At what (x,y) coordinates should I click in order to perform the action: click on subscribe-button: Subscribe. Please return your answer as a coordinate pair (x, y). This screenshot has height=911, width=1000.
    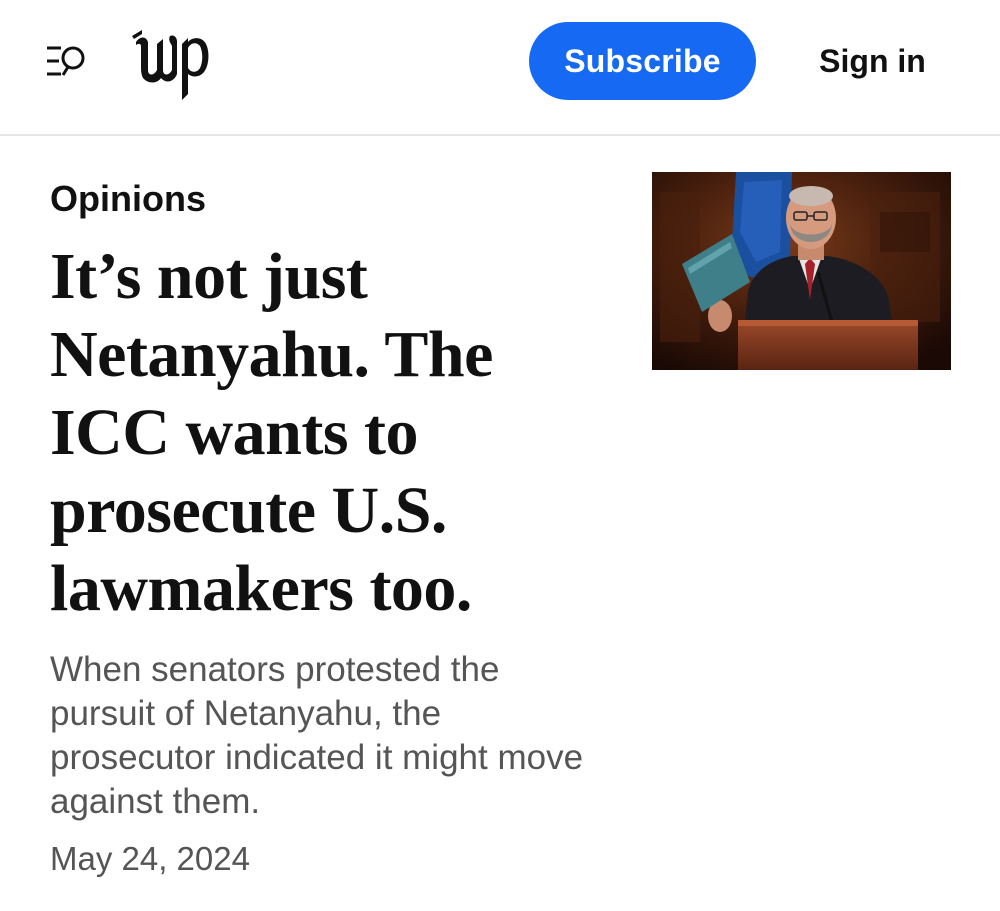
    Looking at the image, I should click on (642, 61).